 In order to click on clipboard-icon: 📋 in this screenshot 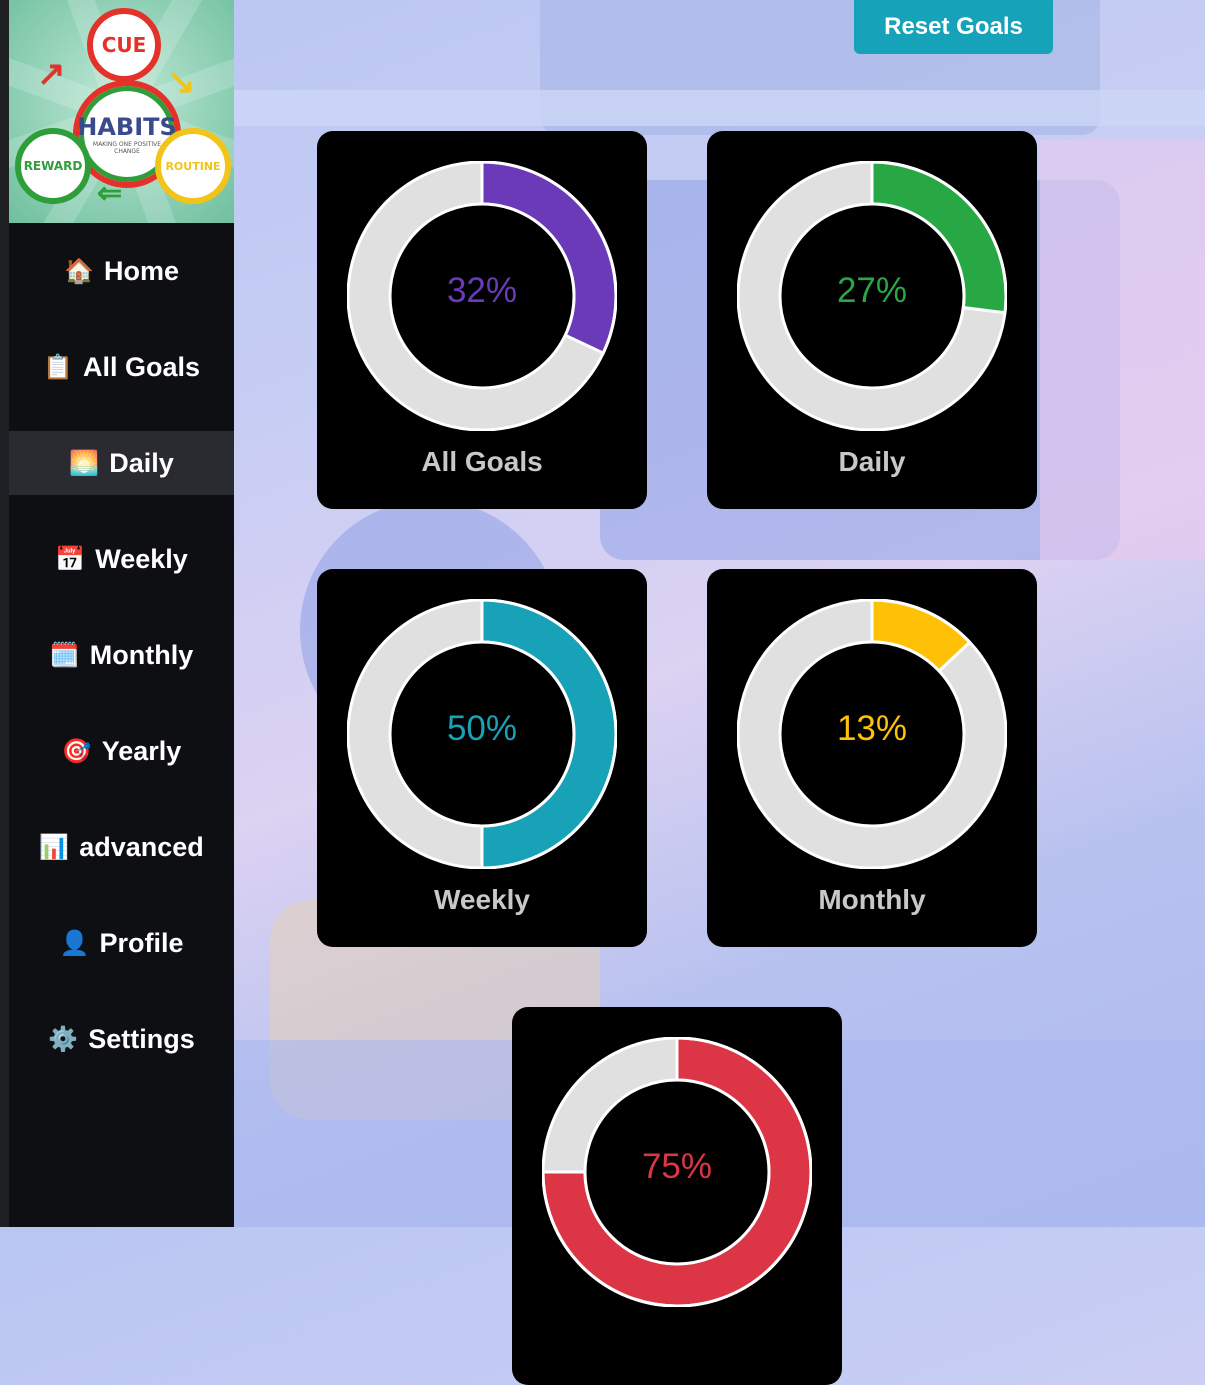, I will do `click(58, 367)`.